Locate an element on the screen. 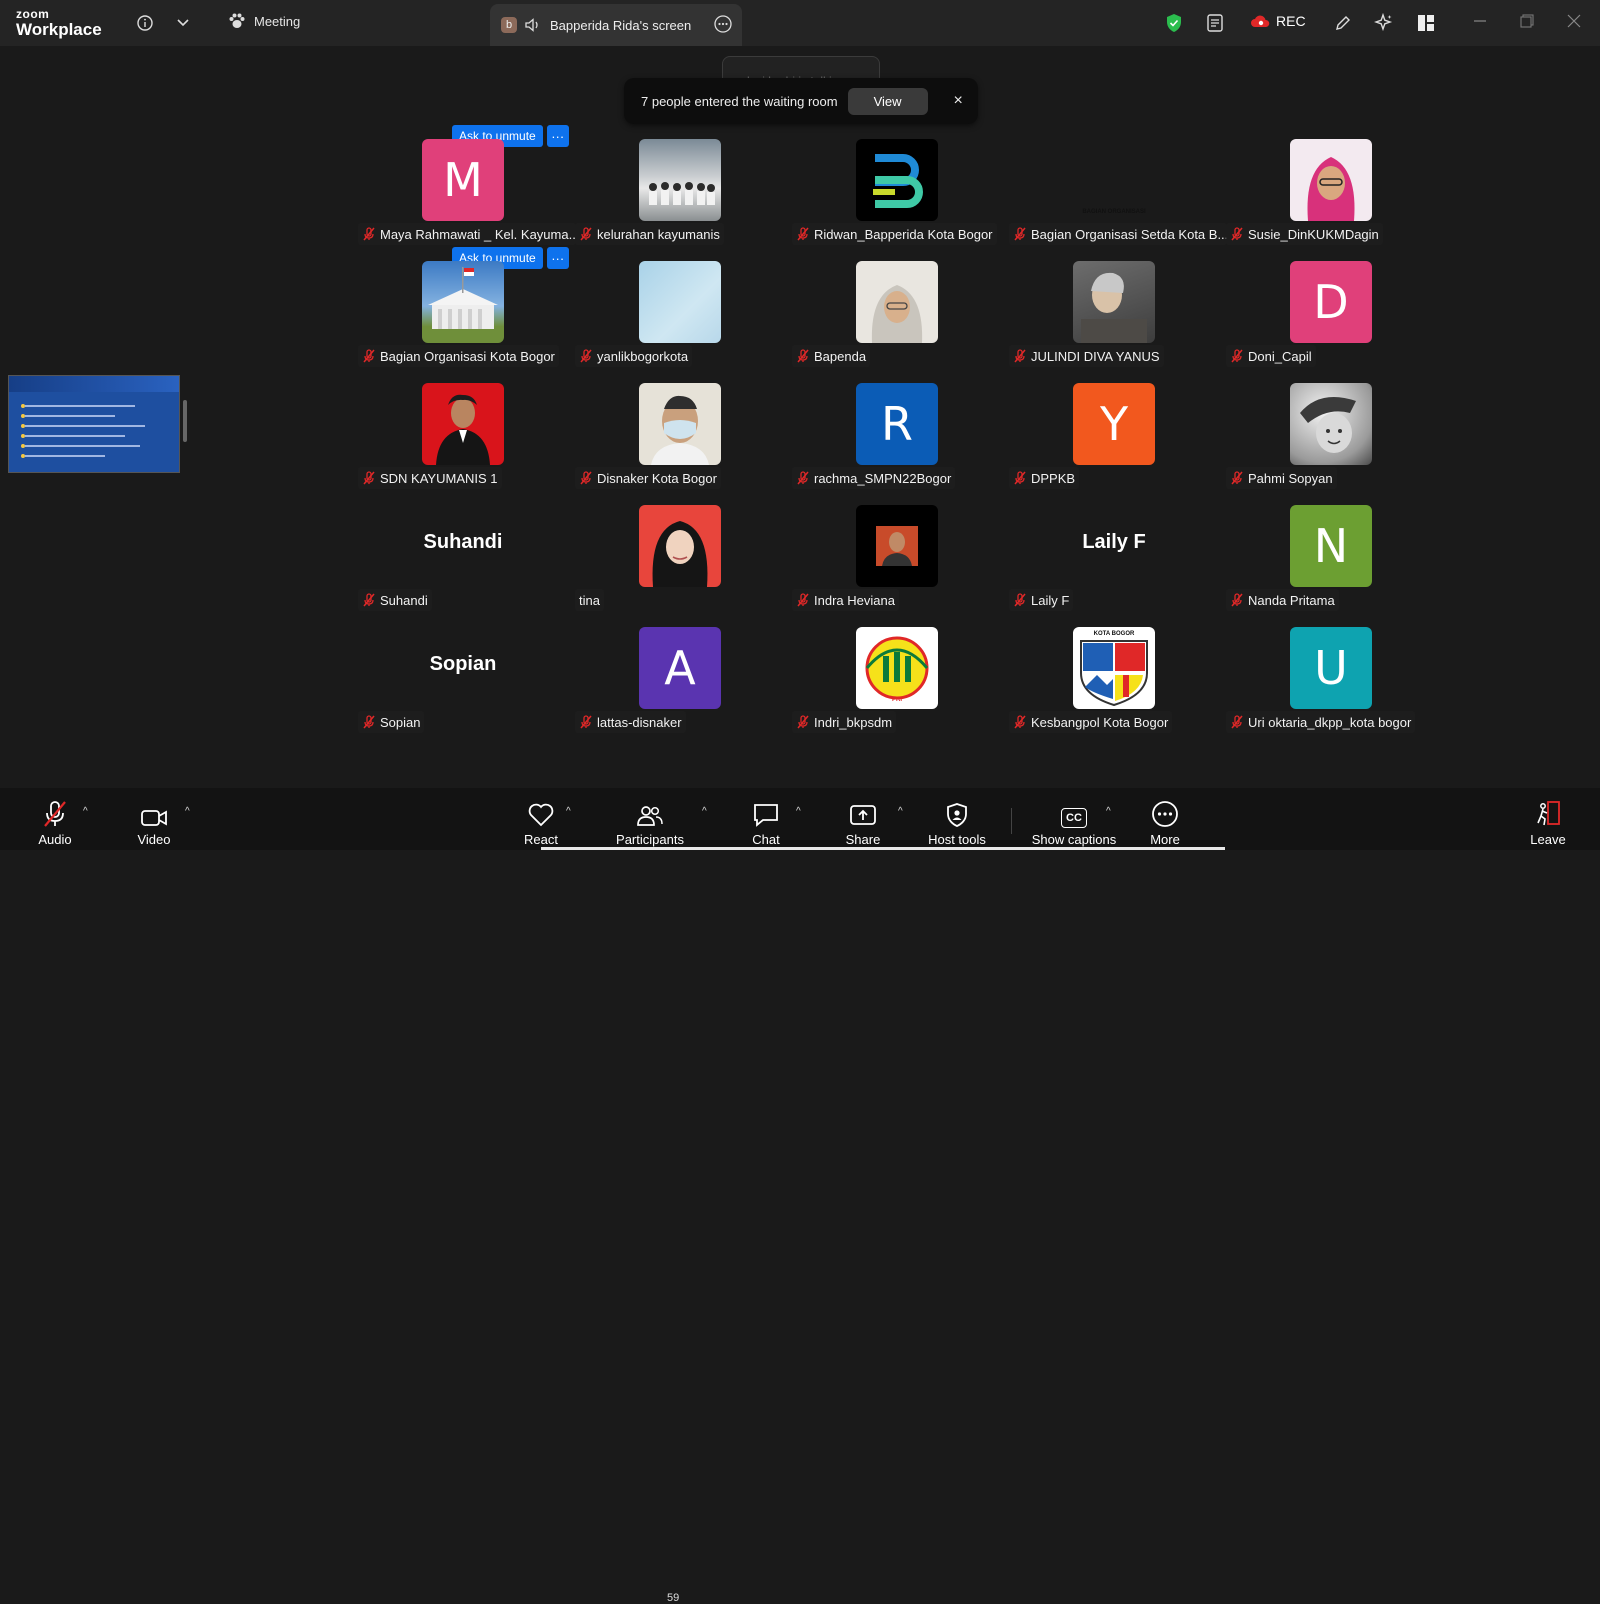 The width and height of the screenshot is (1600, 1604). participant-tile: Bapenda is located at coordinates (900, 319).